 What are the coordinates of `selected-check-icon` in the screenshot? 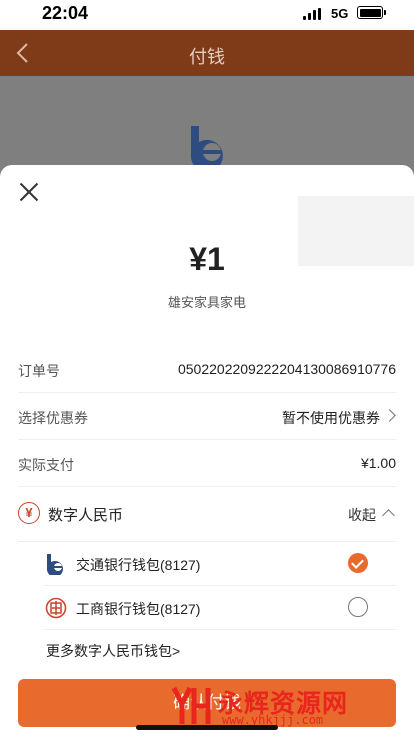 It's located at (358, 563).